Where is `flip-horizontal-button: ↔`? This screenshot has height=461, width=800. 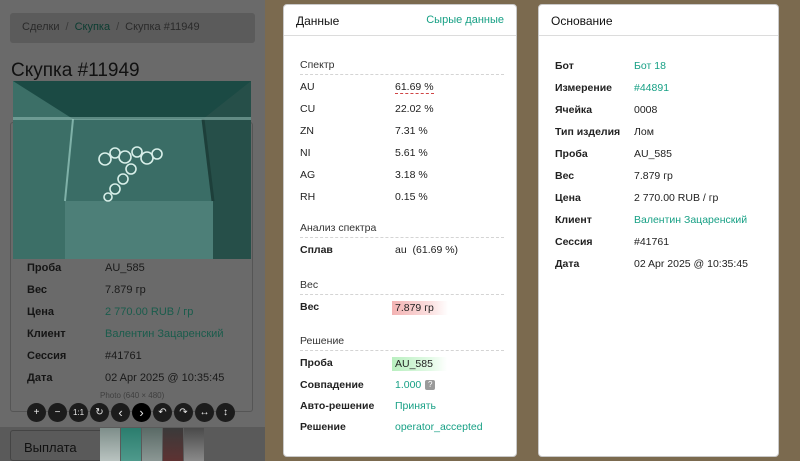
flip-horizontal-button: ↔ is located at coordinates (204, 412).